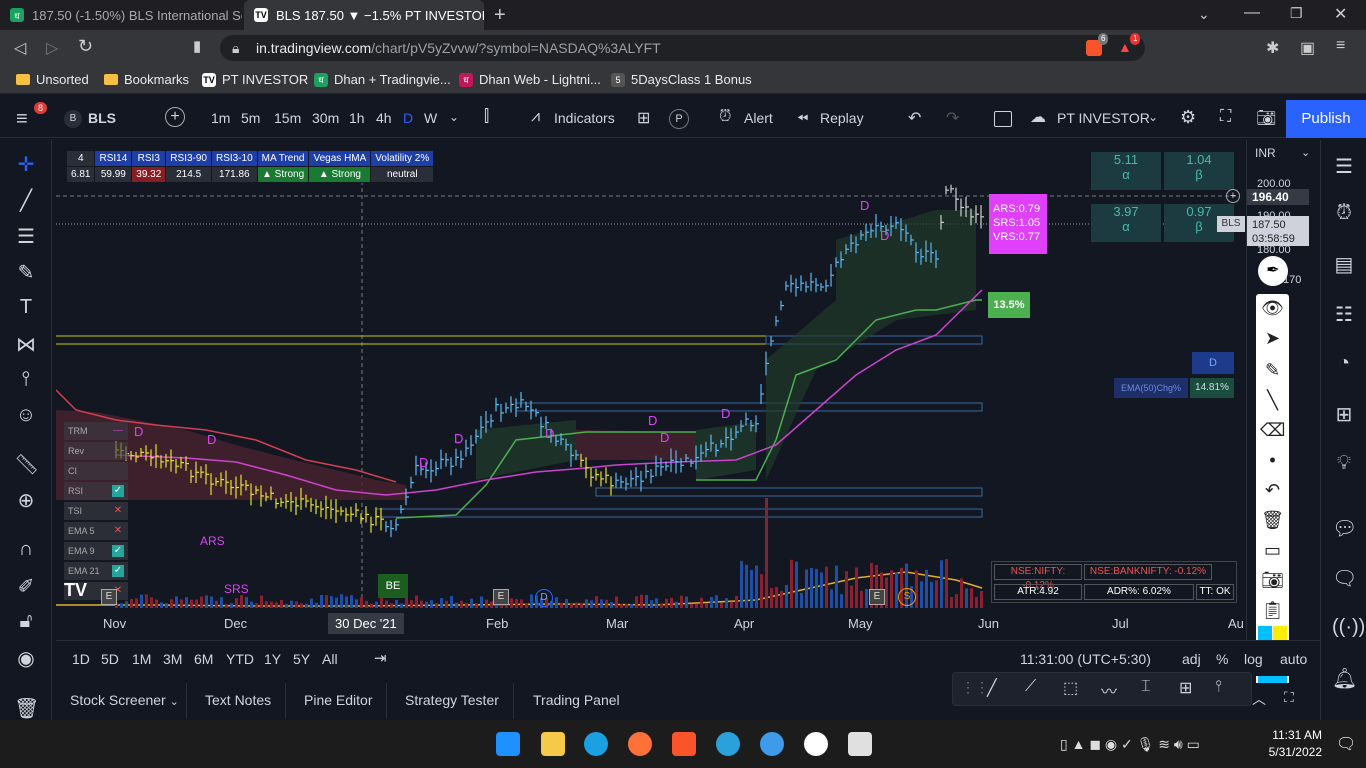 This screenshot has height=768, width=1366. What do you see at coordinates (26, 708) in the screenshot?
I see `trash-icon: 🗑︎` at bounding box center [26, 708].